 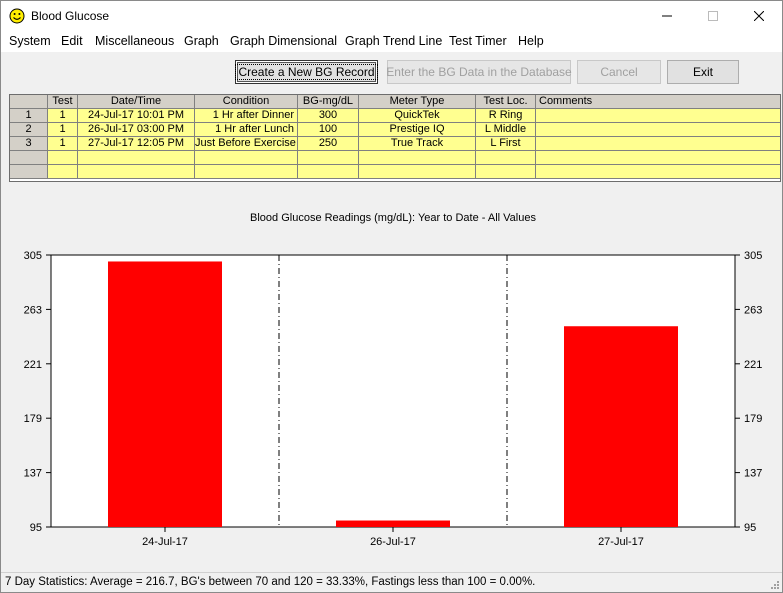 I want to click on y-tick-label-left: 137, so click(x=33, y=474).